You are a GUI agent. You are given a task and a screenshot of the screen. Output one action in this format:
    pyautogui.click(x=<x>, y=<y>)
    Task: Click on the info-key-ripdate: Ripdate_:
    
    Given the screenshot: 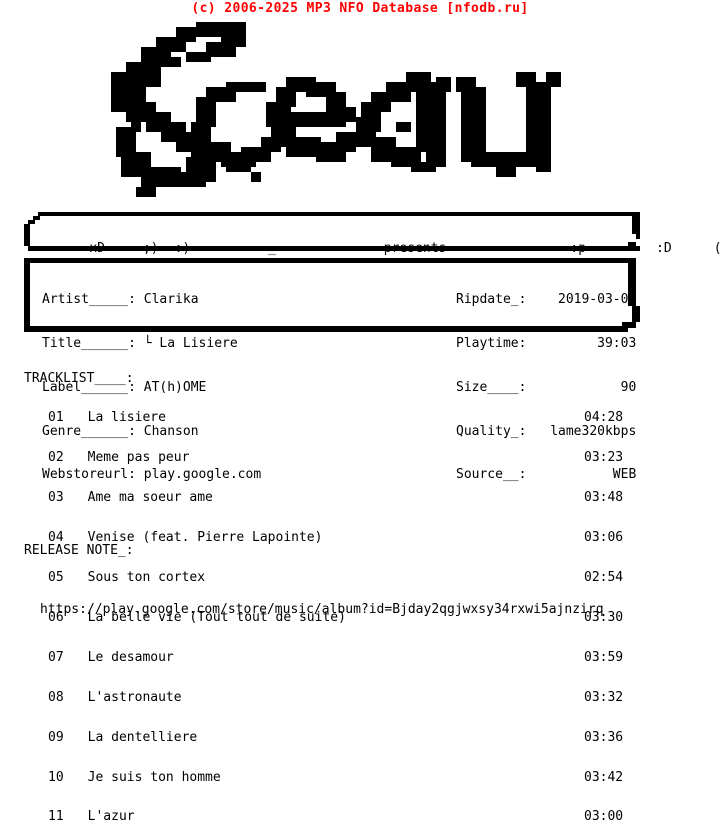 What is the action you would take?
    pyautogui.click(x=491, y=300)
    